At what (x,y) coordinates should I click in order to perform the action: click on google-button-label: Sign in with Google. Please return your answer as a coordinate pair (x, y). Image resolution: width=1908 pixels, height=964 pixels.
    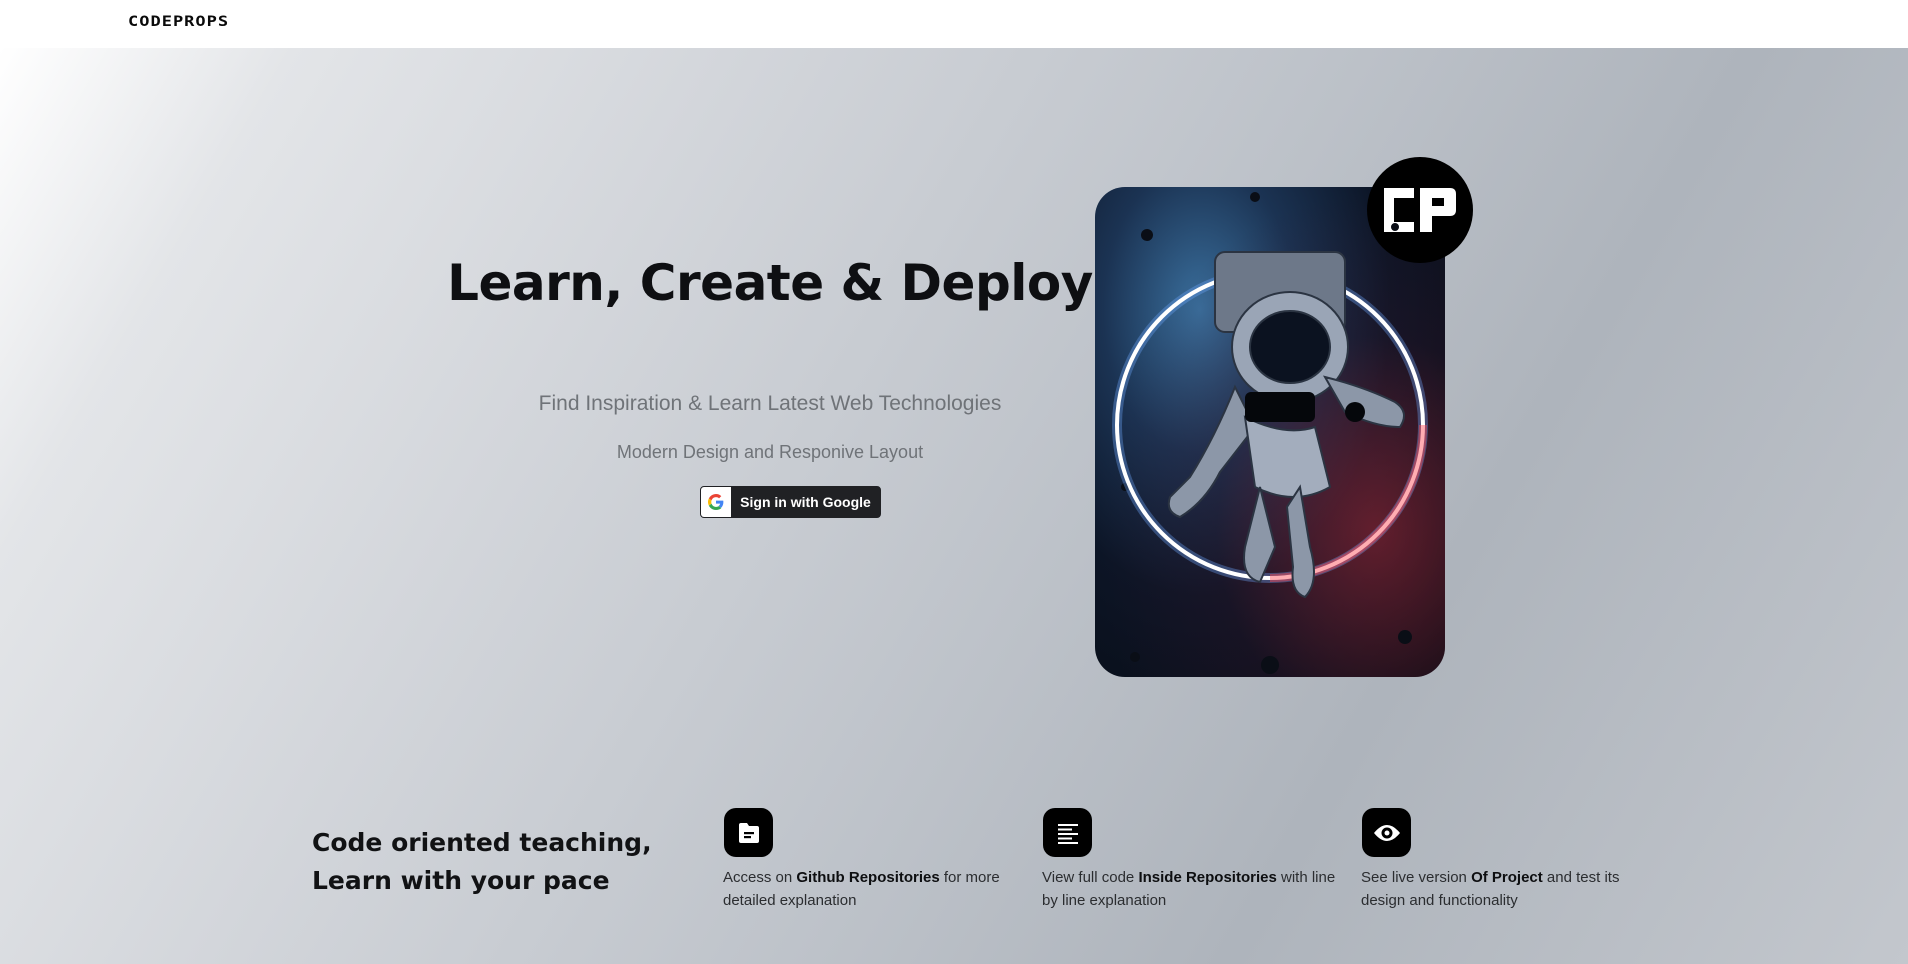
    Looking at the image, I should click on (805, 502).